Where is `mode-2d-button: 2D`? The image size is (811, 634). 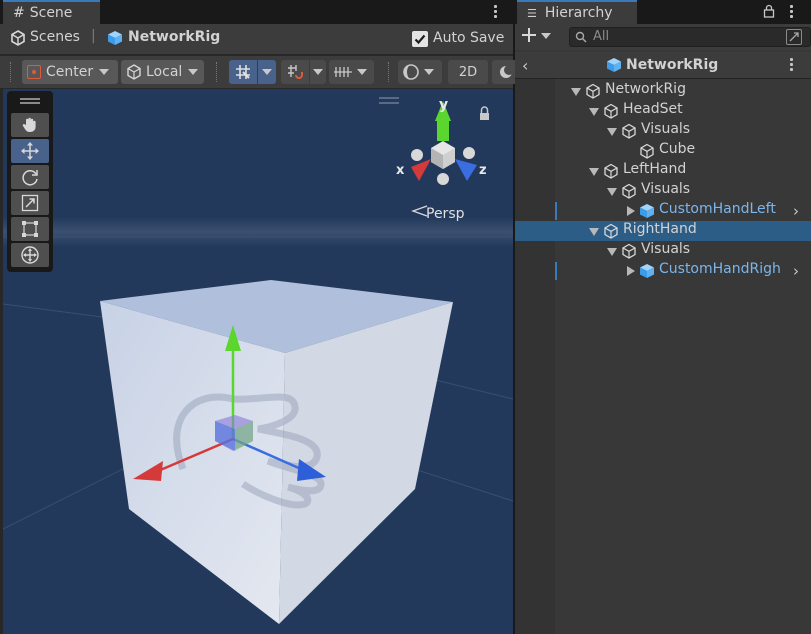 mode-2d-button: 2D is located at coordinates (468, 72).